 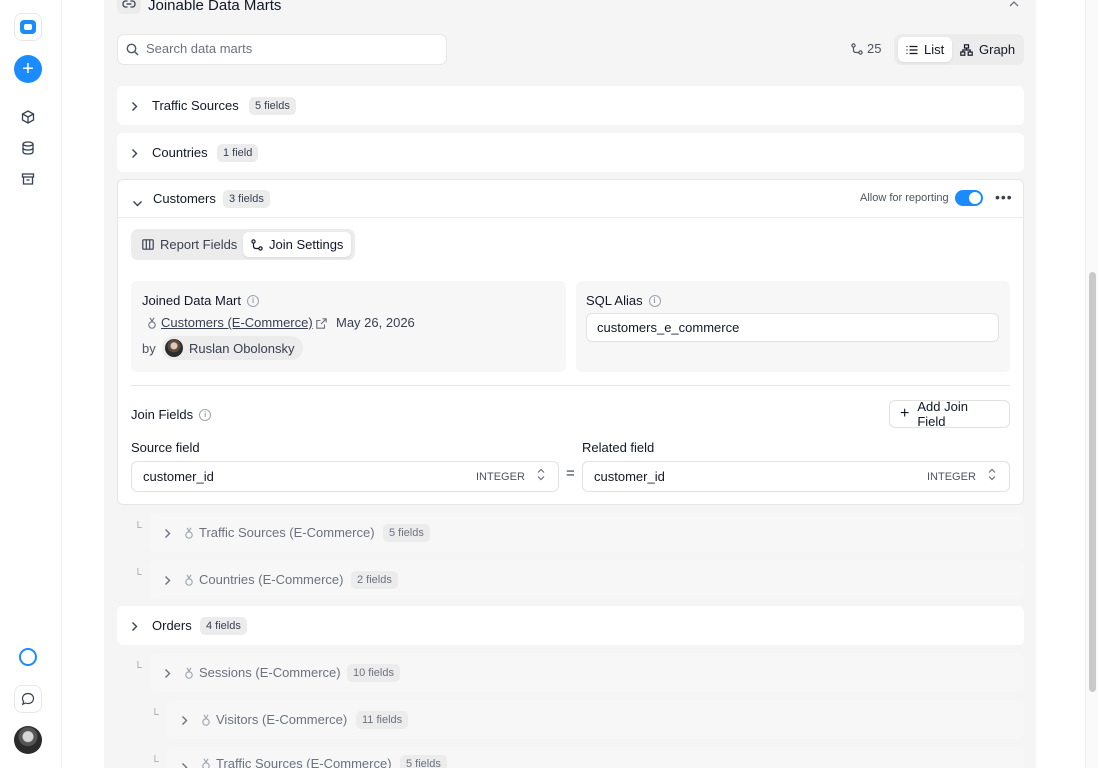 I want to click on sql-alias-input: customers_e_commerce, so click(x=792, y=327).